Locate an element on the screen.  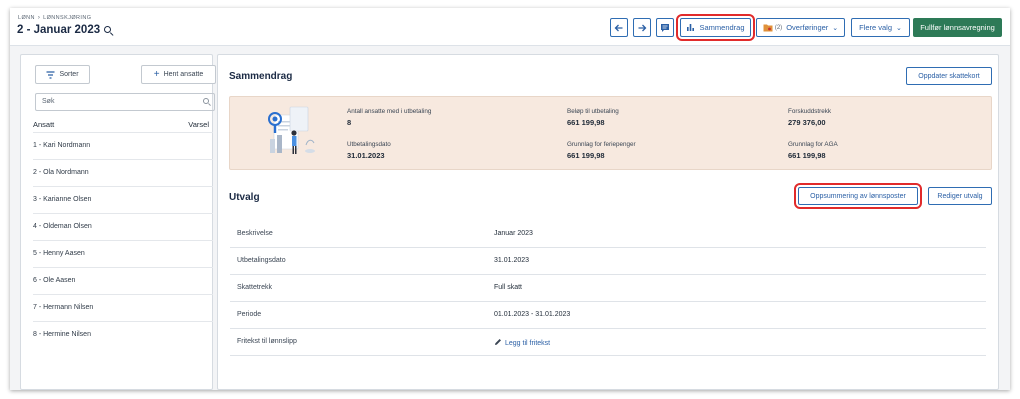
comments-button is located at coordinates (665, 27).